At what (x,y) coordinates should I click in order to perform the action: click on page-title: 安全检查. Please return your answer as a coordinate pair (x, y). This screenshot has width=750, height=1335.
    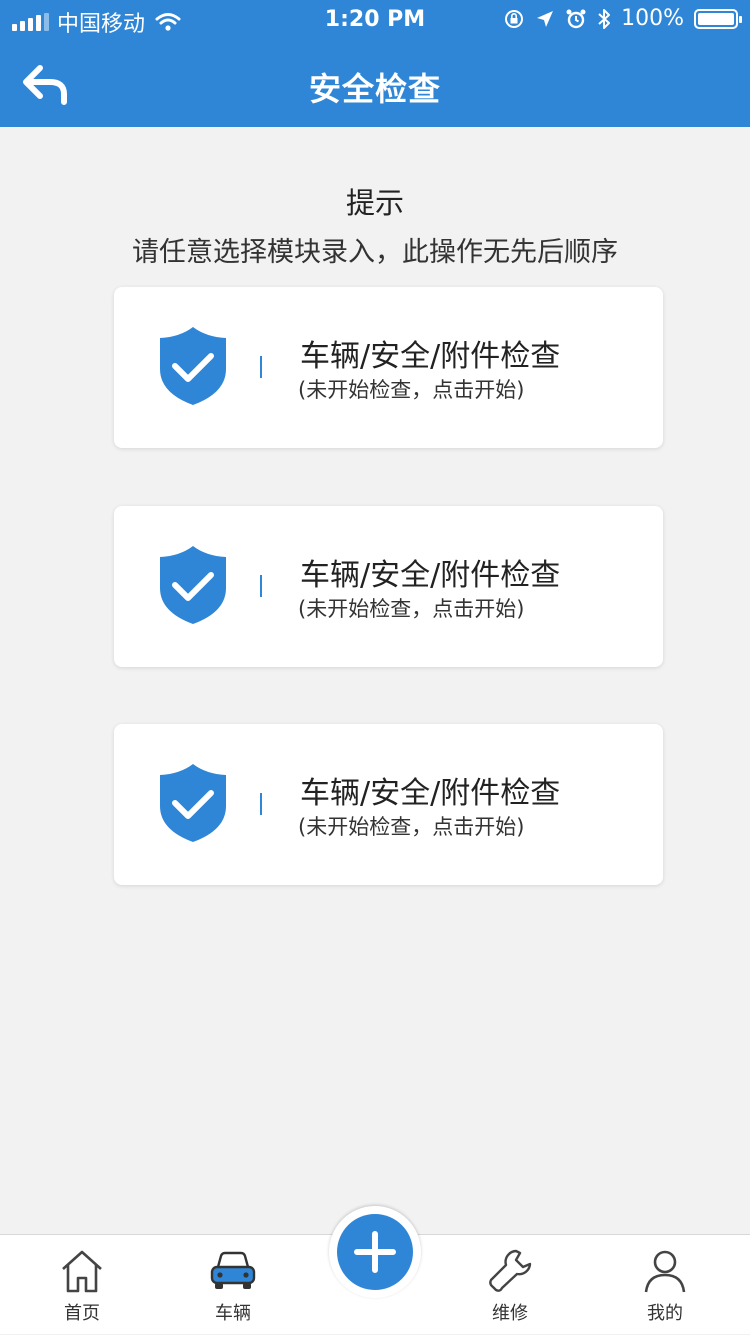
    Looking at the image, I should click on (374, 89).